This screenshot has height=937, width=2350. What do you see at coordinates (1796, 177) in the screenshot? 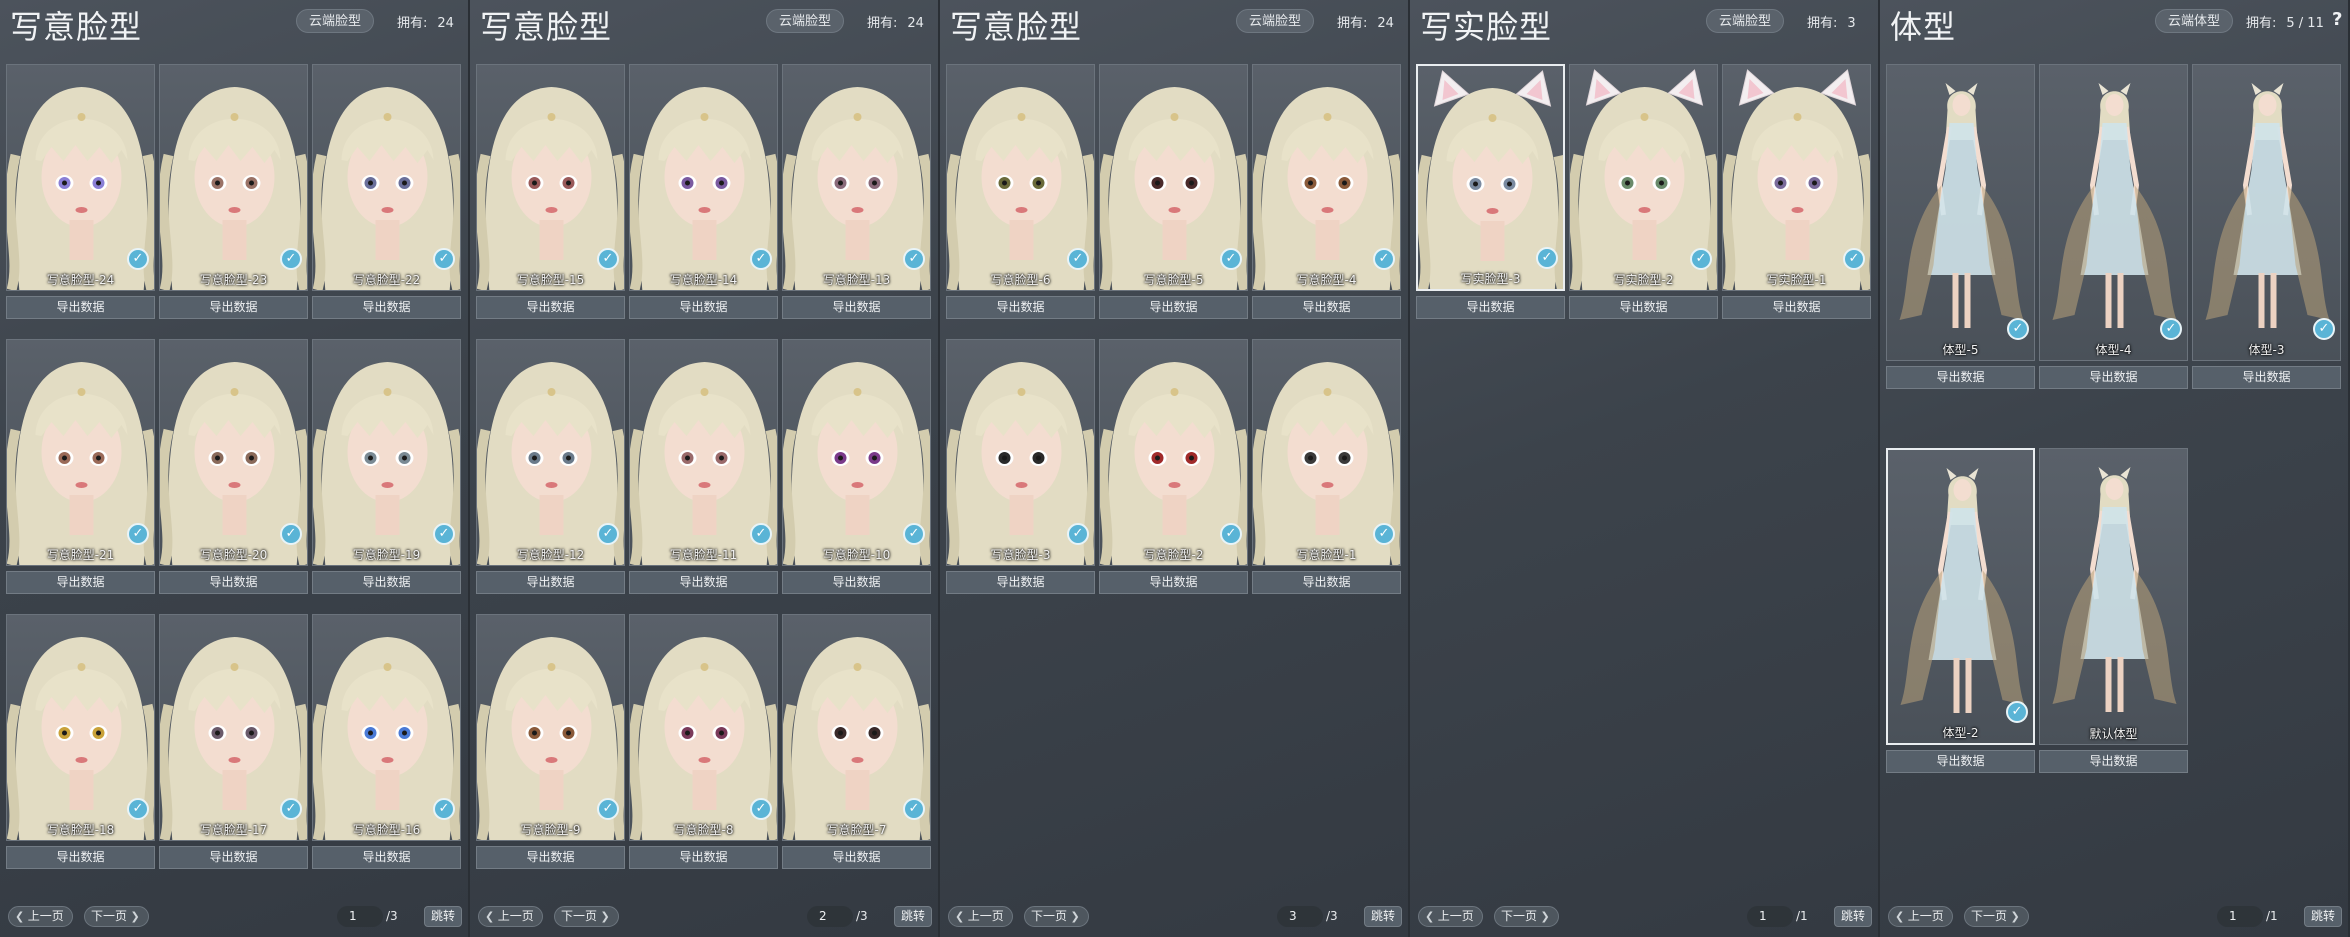
I see `face-type-card: ✓ 写实脸型-1` at bounding box center [1796, 177].